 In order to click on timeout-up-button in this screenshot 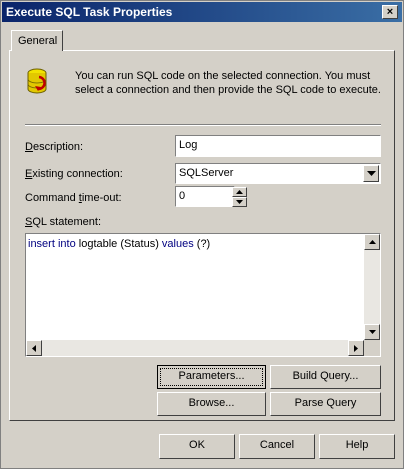, I will do `click(239, 192)`.